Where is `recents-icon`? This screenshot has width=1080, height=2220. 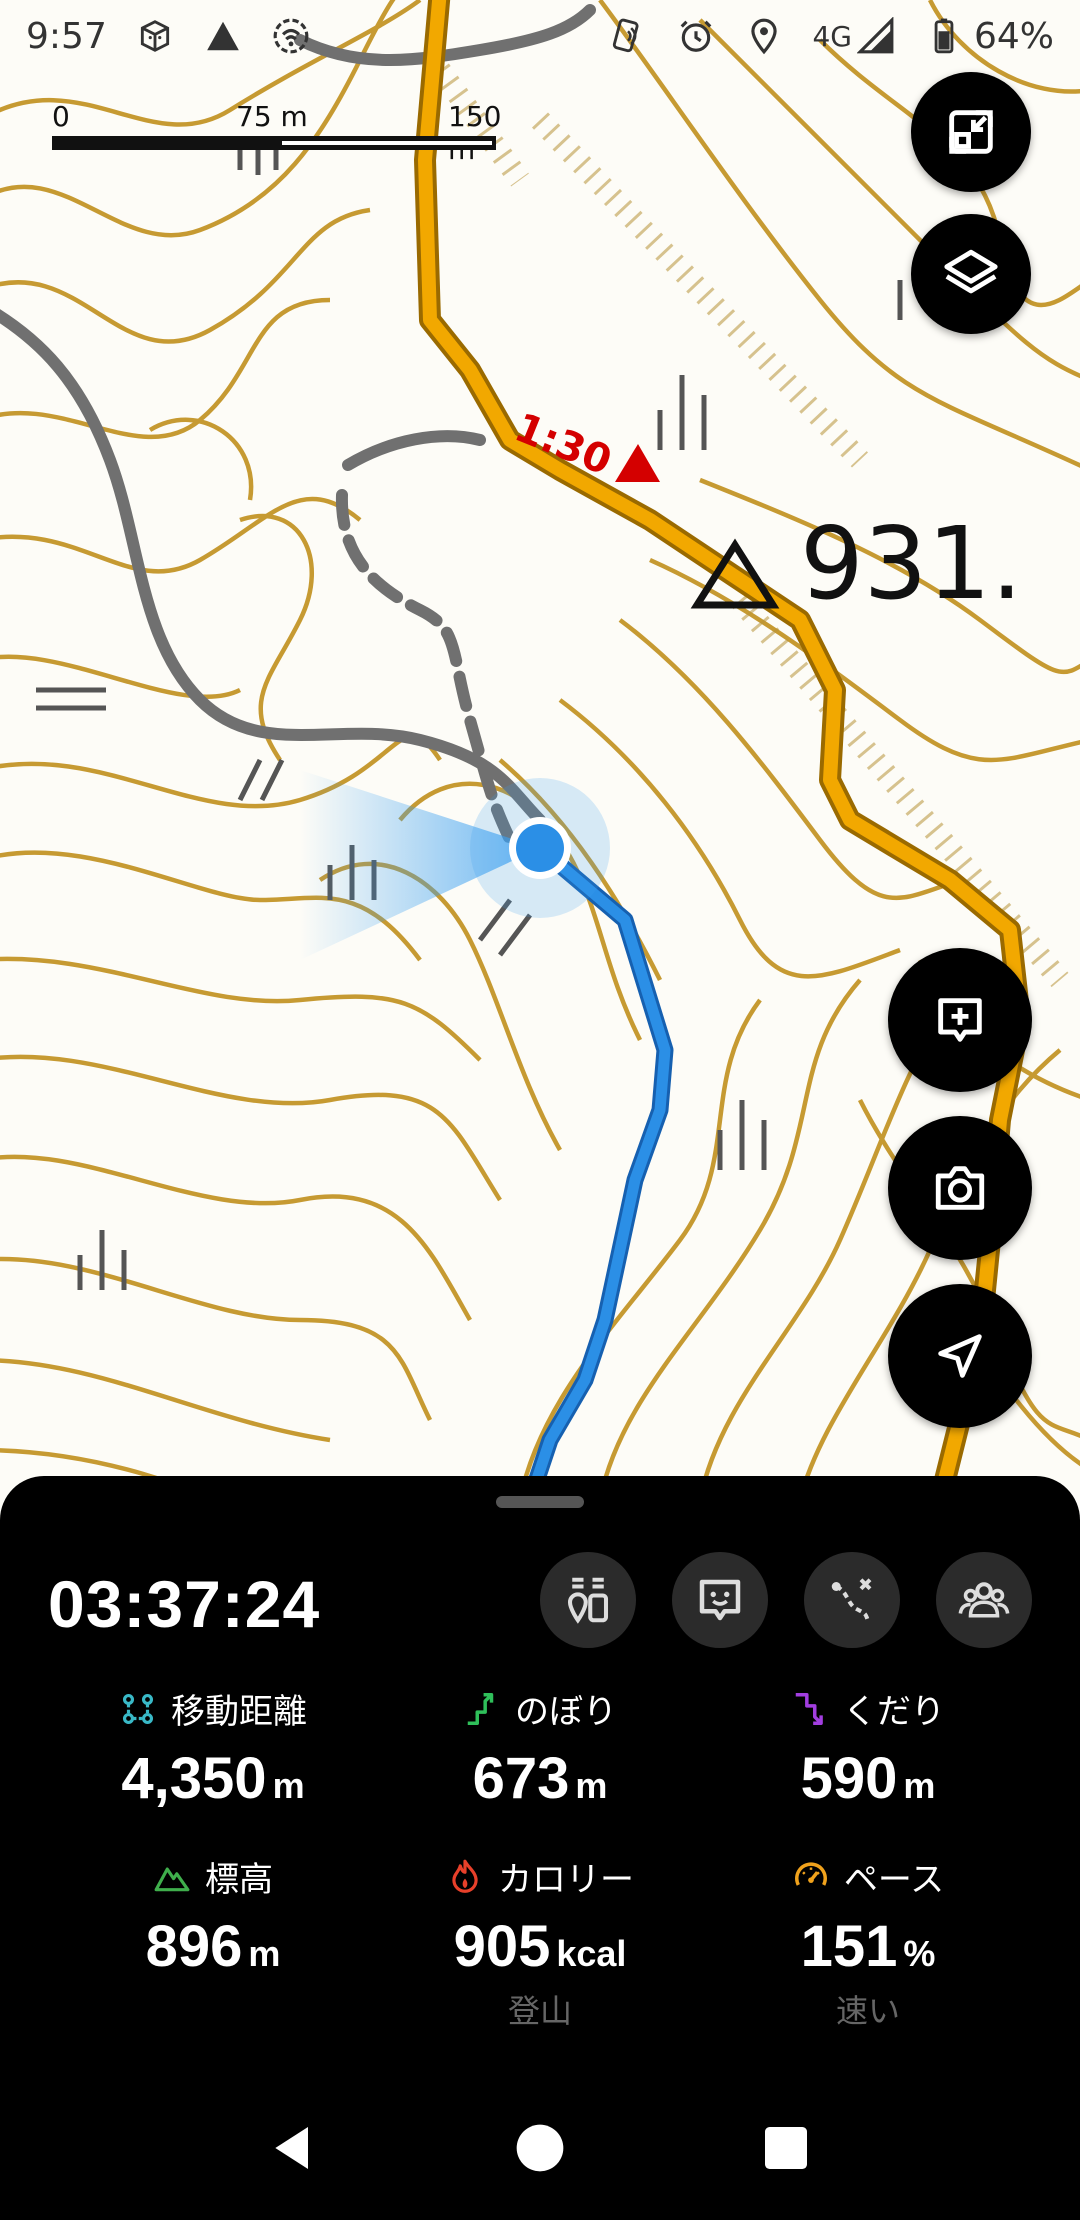
recents-icon is located at coordinates (786, 2148).